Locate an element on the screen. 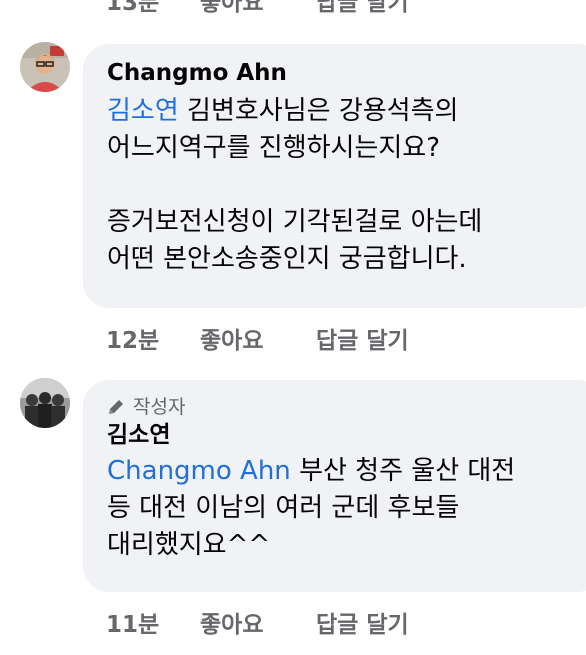 The image size is (586, 655). comment-line: 등 대전 이남의 여러 군데 후보들 is located at coordinates (283, 508).